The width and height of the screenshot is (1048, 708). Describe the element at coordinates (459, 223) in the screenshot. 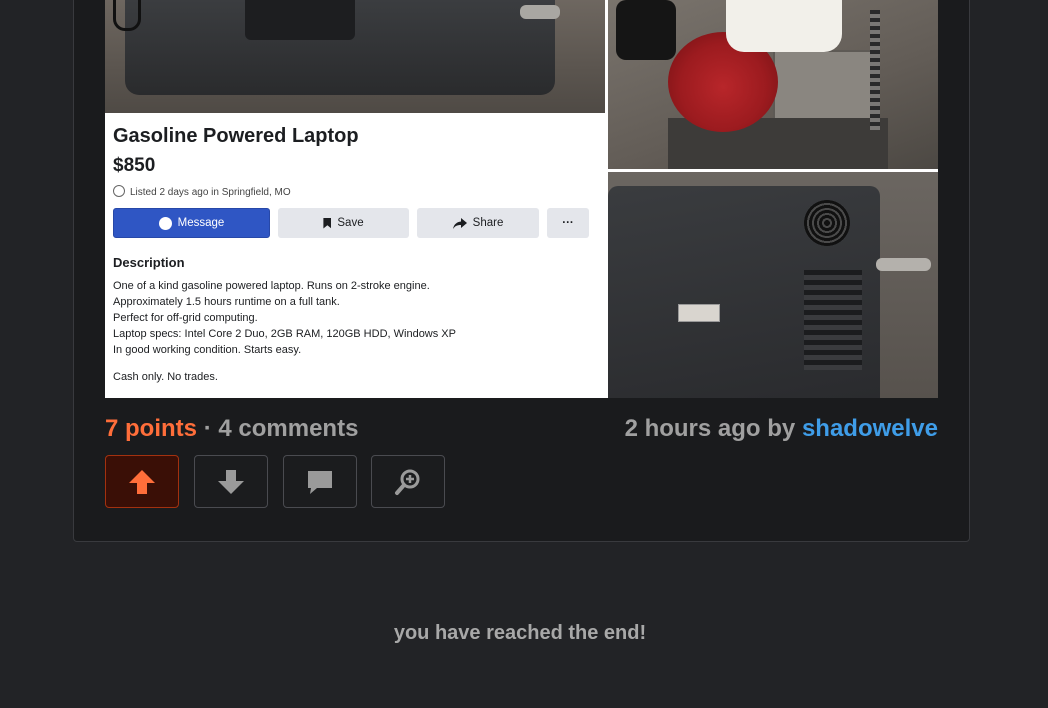

I see `share-icon` at that location.